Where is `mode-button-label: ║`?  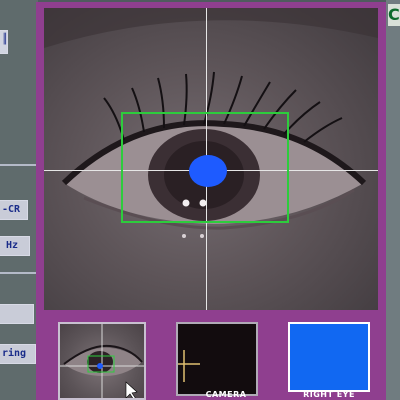
mode-button-label: ║ is located at coordinates (5, 39).